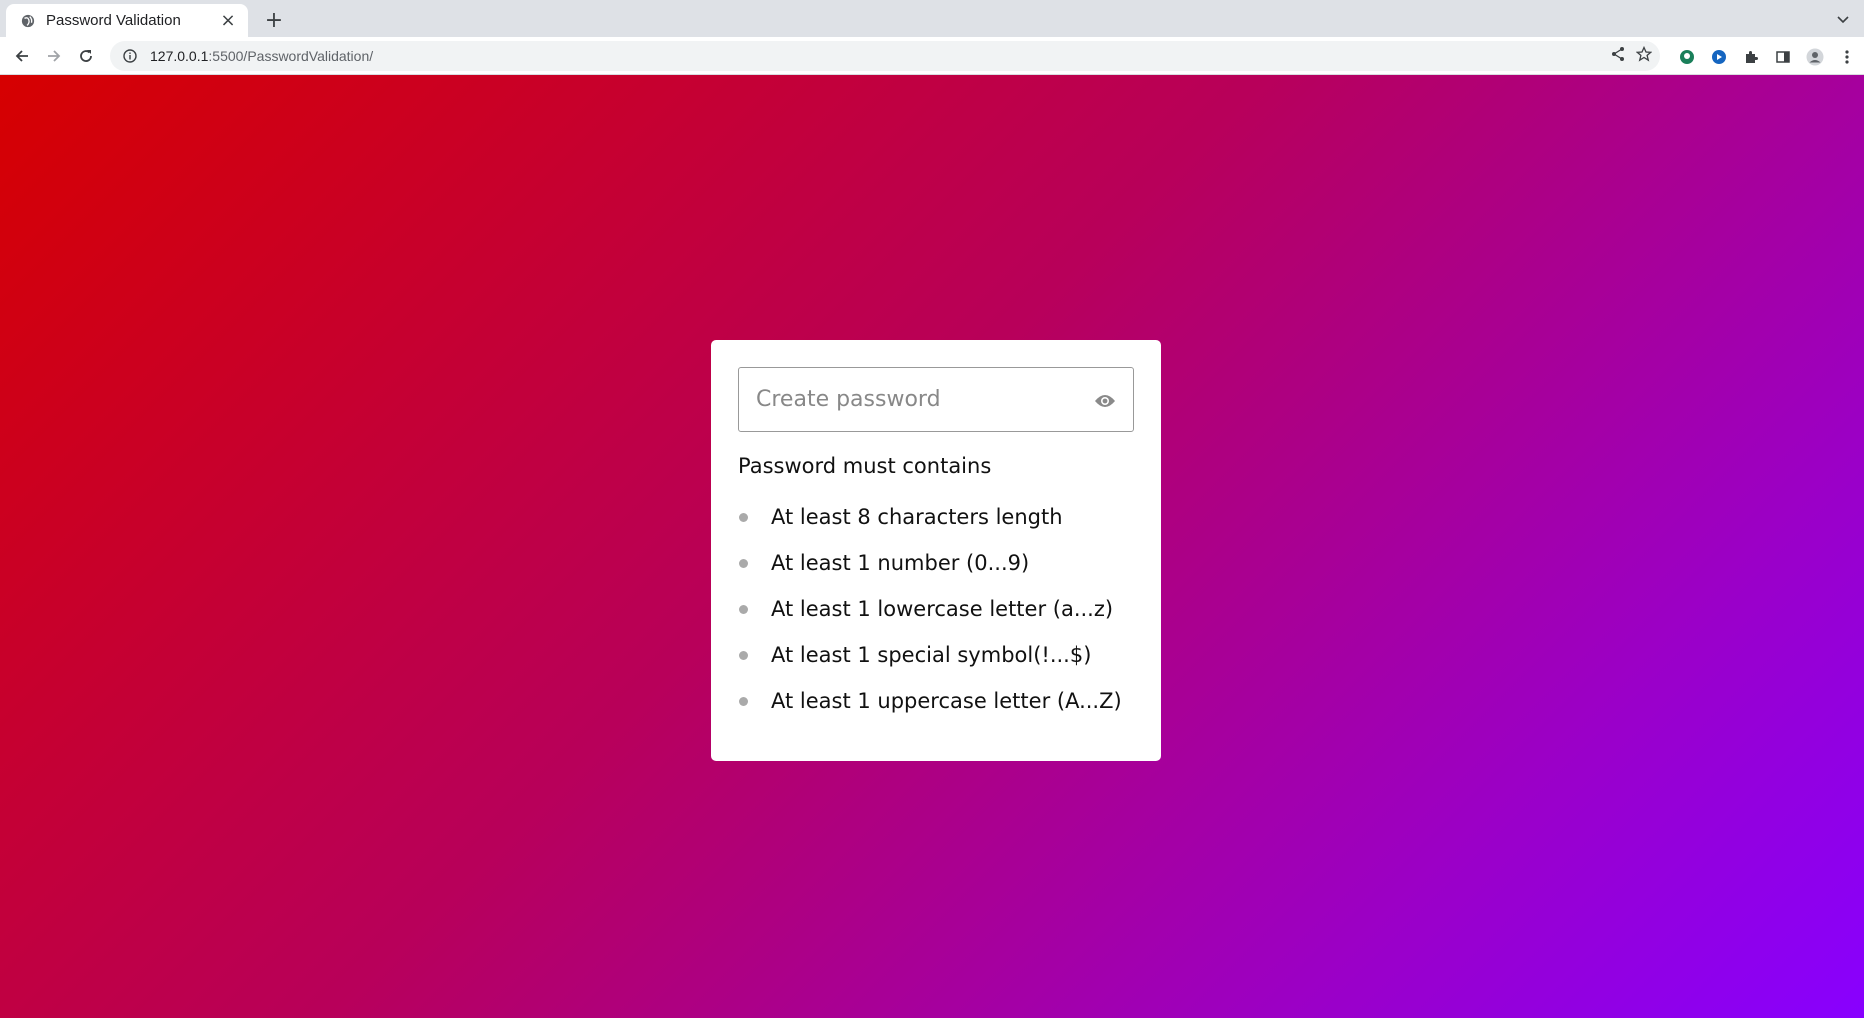 The height and width of the screenshot is (1018, 1864). I want to click on kebab-menu-icon, so click(1847, 57).